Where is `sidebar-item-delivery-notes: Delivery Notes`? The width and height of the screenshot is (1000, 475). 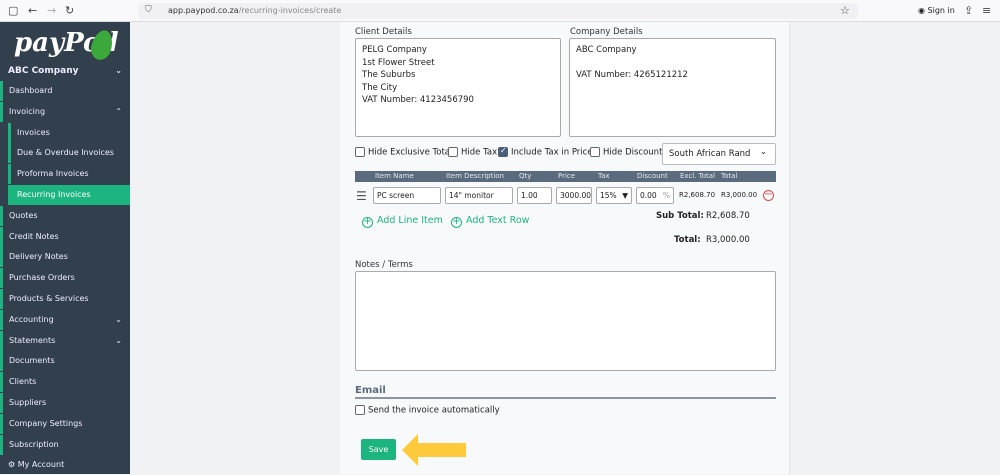 sidebar-item-delivery-notes: Delivery Notes is located at coordinates (65, 257).